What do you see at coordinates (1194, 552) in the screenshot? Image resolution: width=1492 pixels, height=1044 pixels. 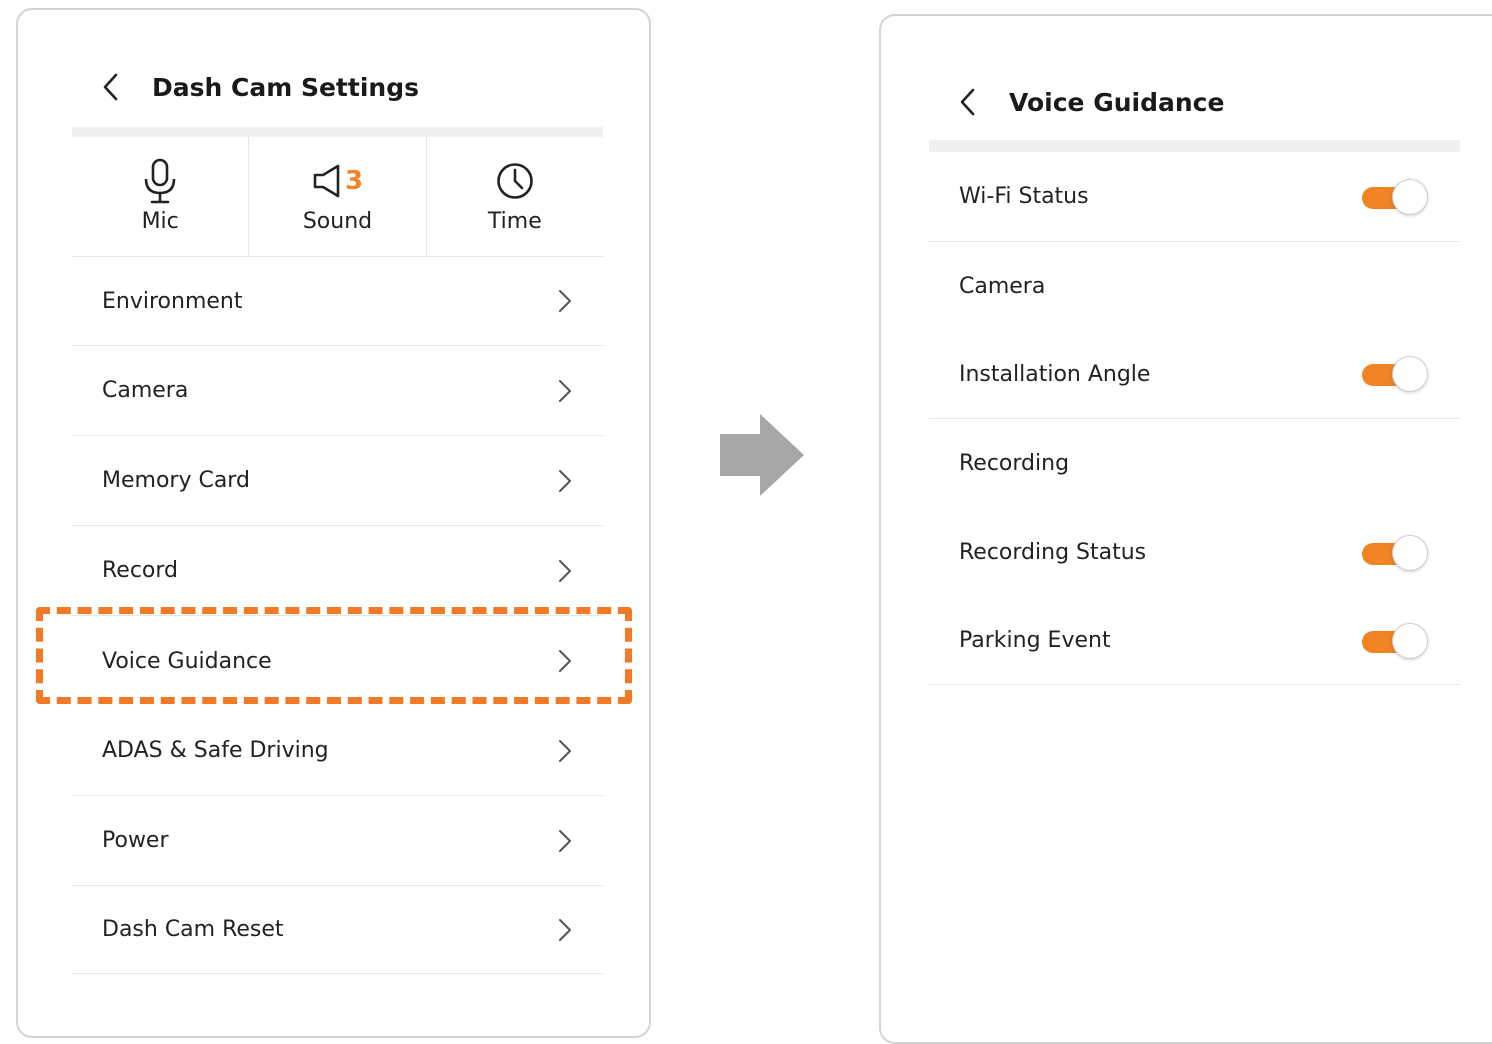 I see `setting-recording-status: Recording Status` at bounding box center [1194, 552].